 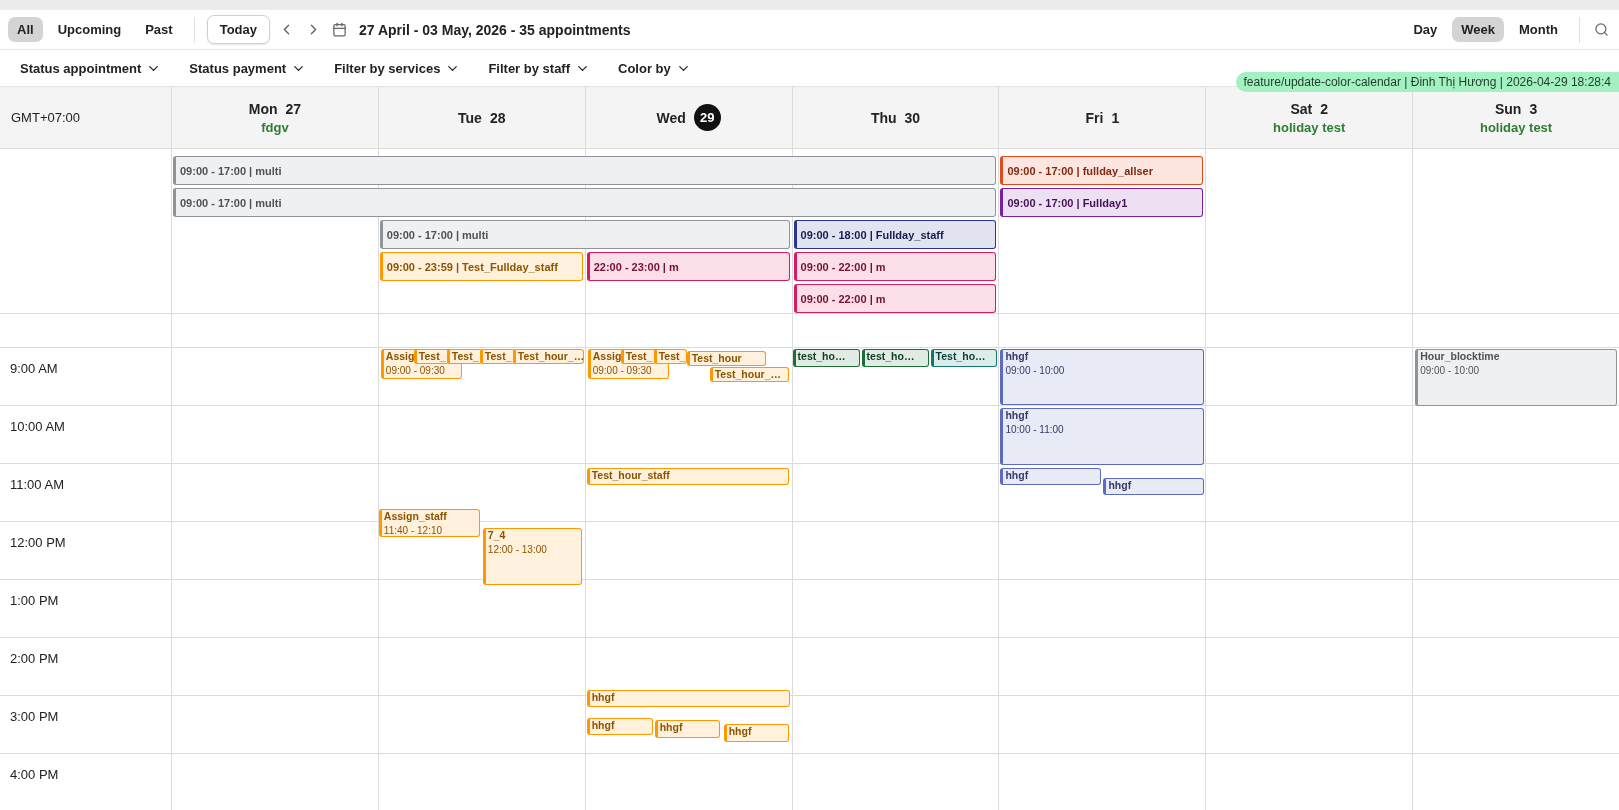 What do you see at coordinates (34, 774) in the screenshot?
I see `hour-label: 4:00 PM` at bounding box center [34, 774].